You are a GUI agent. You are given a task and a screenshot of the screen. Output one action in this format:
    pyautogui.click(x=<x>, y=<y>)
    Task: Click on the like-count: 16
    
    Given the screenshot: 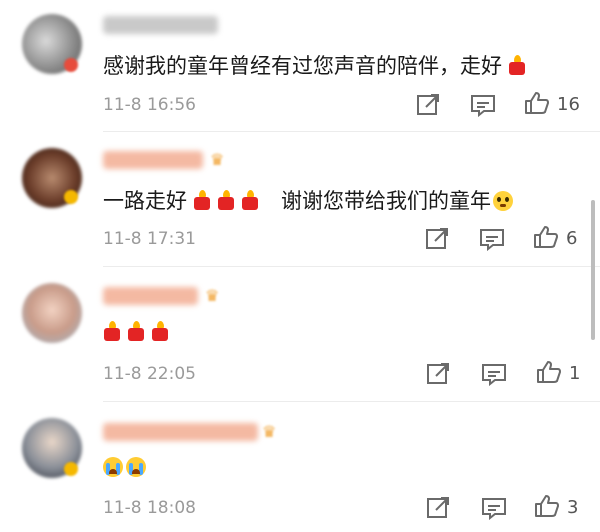 What is the action you would take?
    pyautogui.click(x=568, y=104)
    